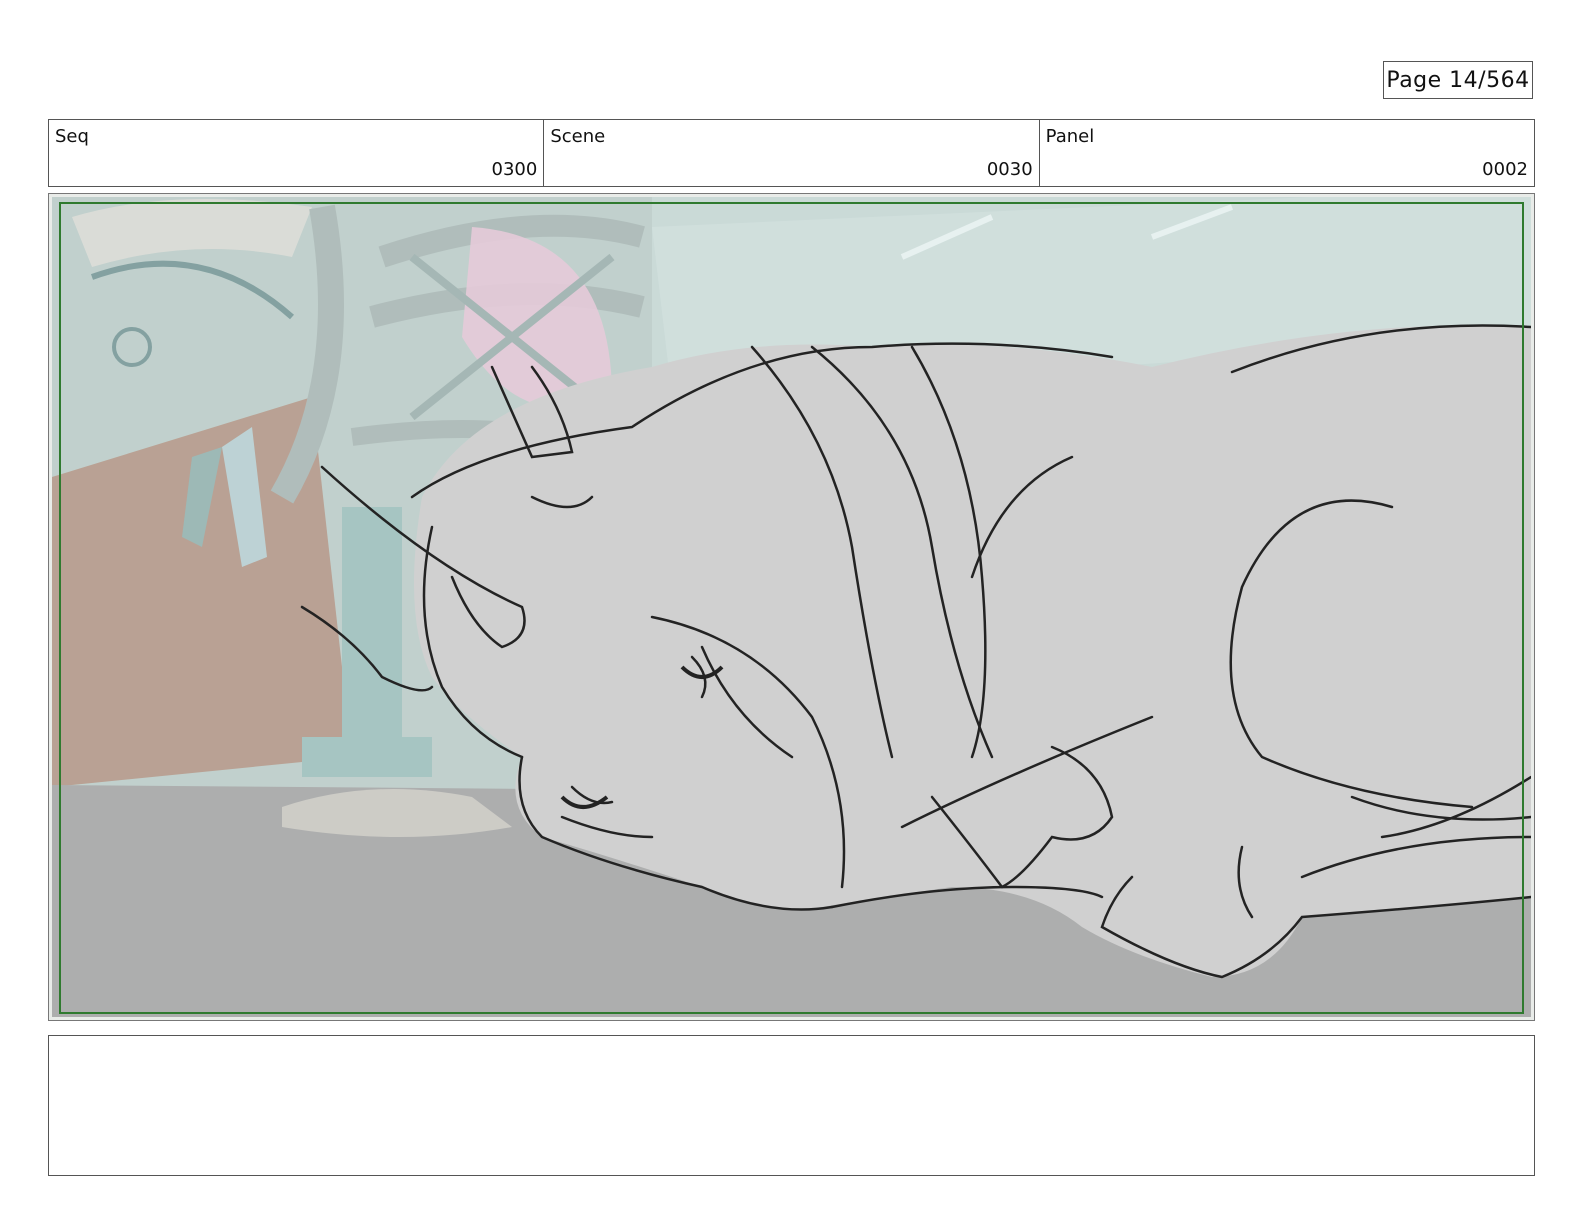  Describe the element at coordinates (1070, 136) in the screenshot. I see `panel-label: Panel` at that location.